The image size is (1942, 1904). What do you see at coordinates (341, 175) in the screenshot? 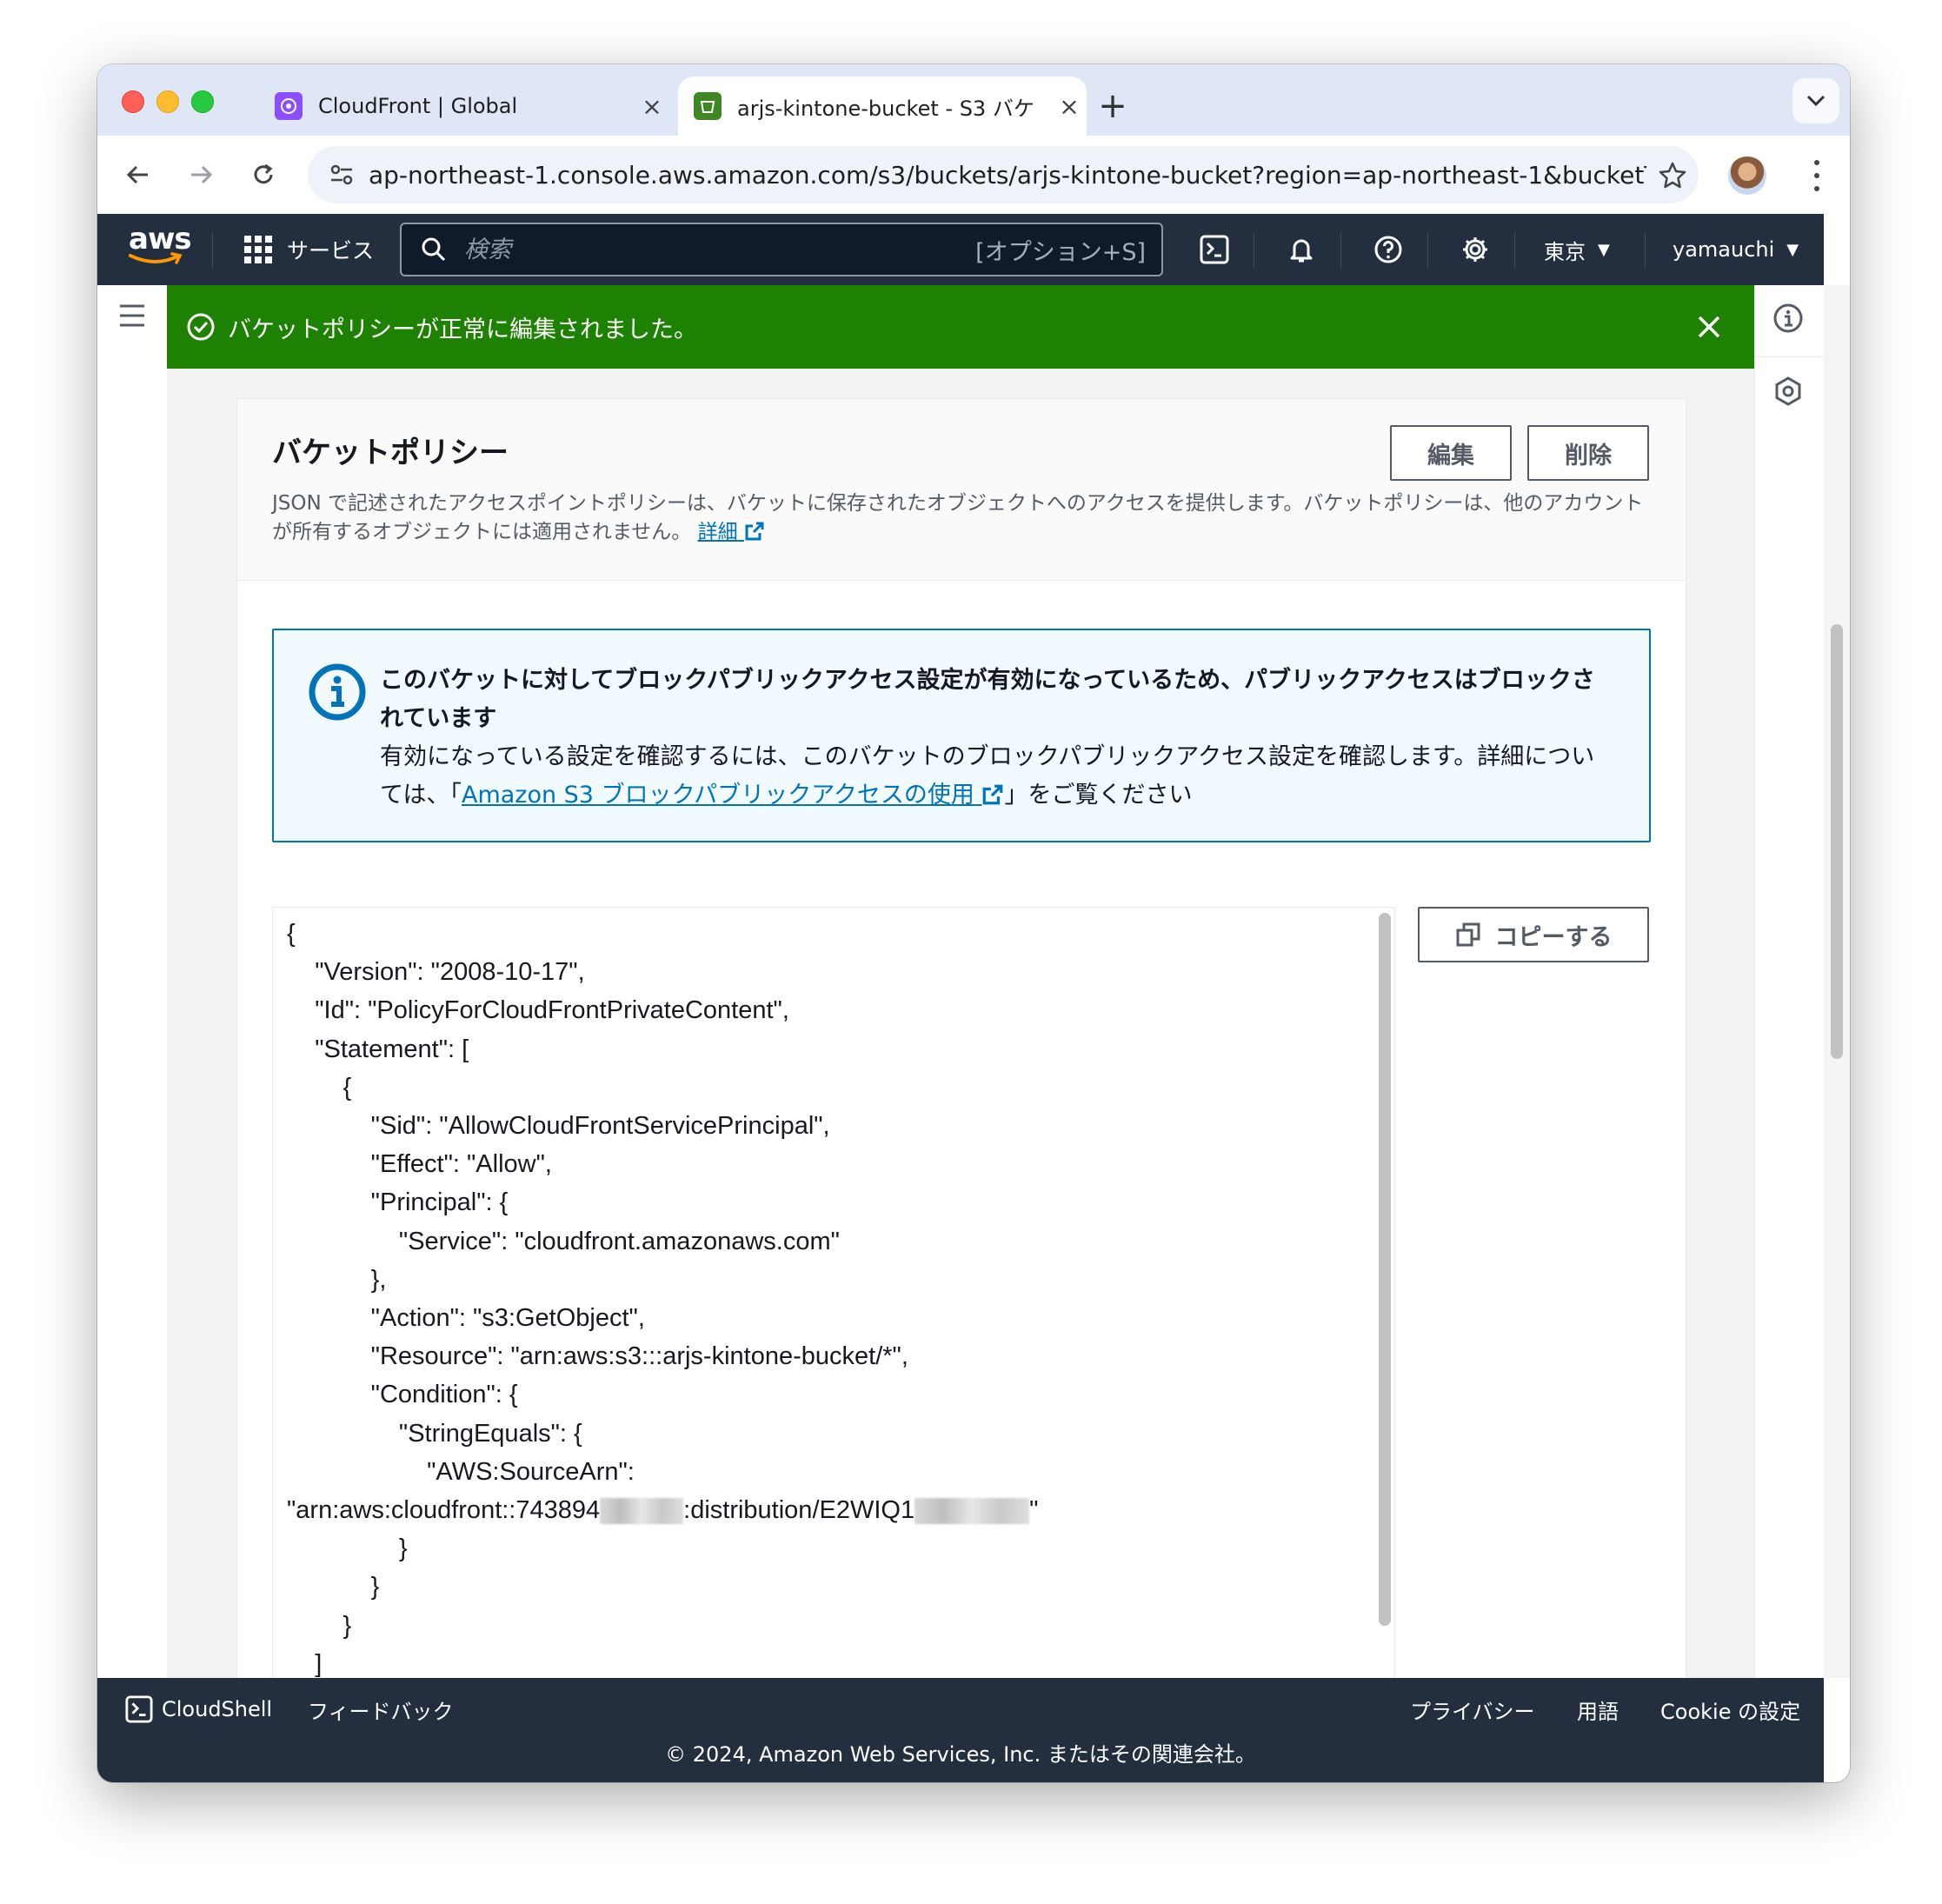
I see `site-settings-icon` at bounding box center [341, 175].